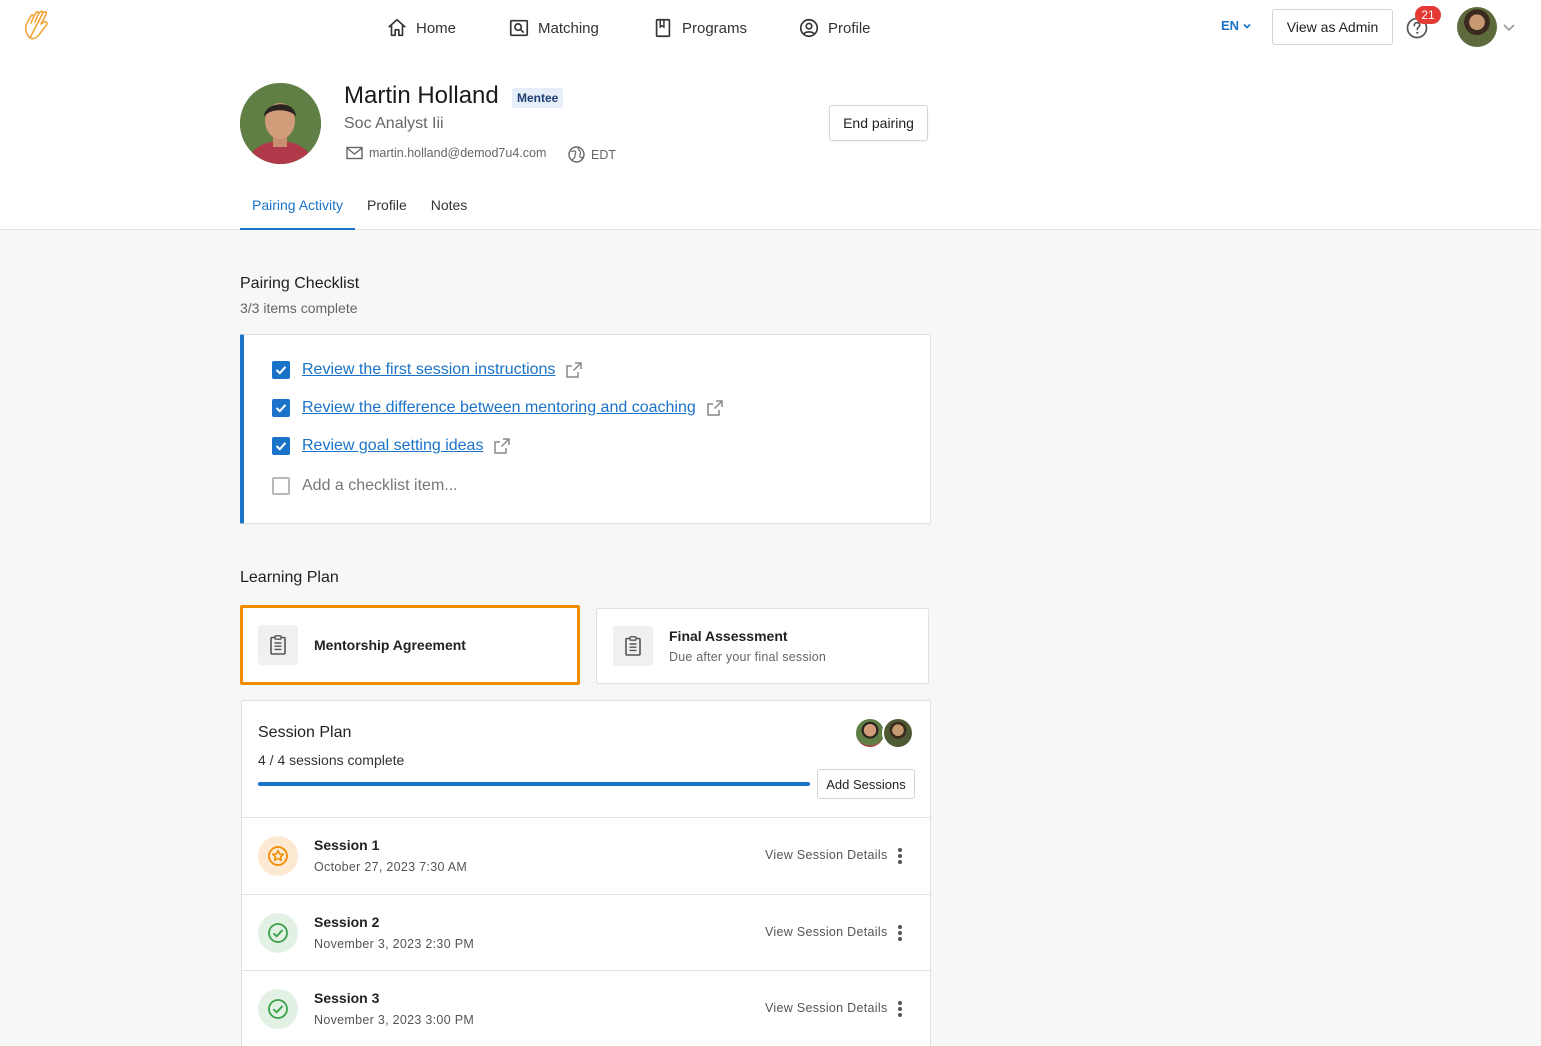  I want to click on tab-profile: Profile, so click(387, 207).